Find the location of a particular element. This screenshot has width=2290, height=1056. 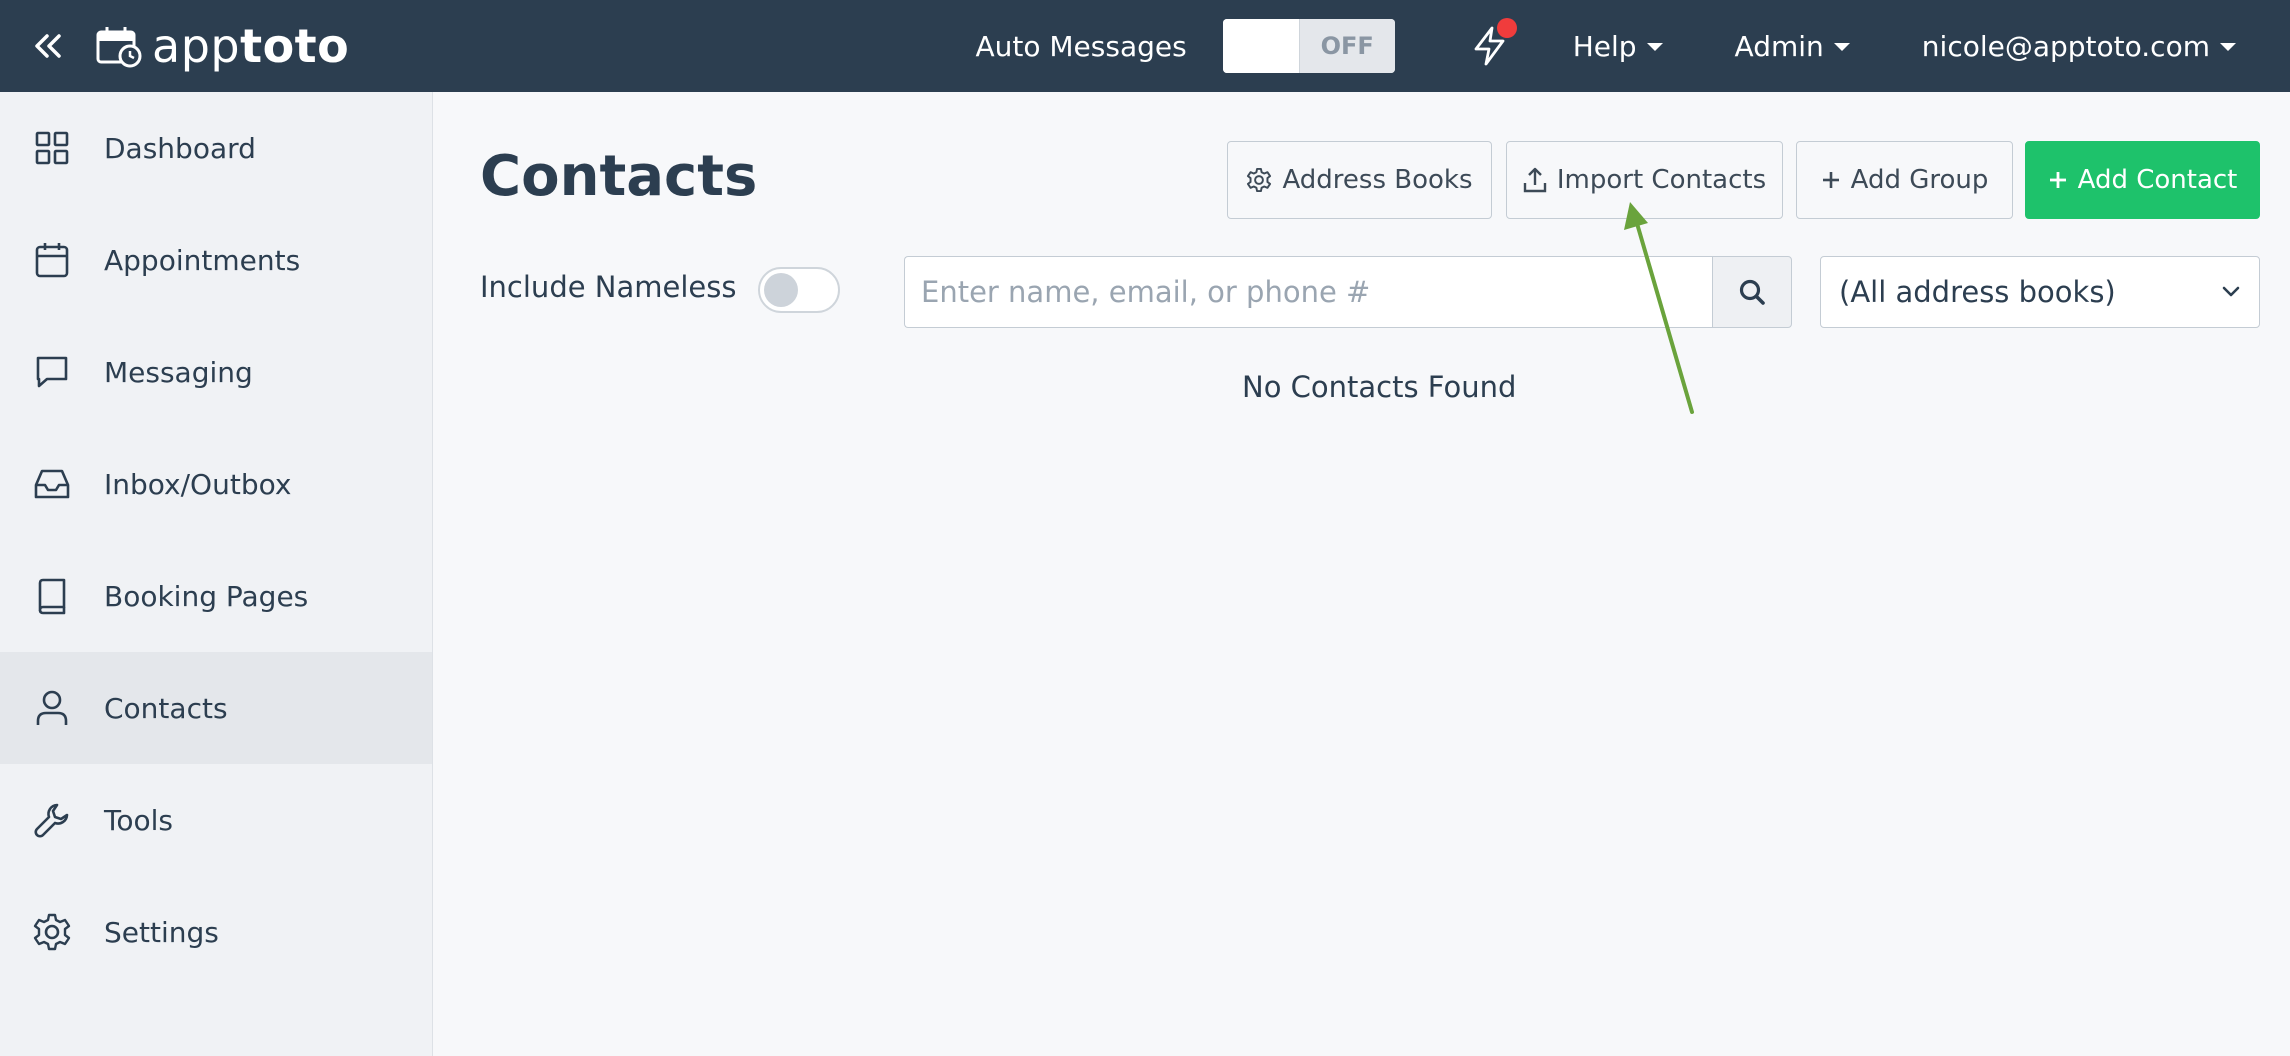

import-contacts-label: Import Contacts is located at coordinates (1661, 180).